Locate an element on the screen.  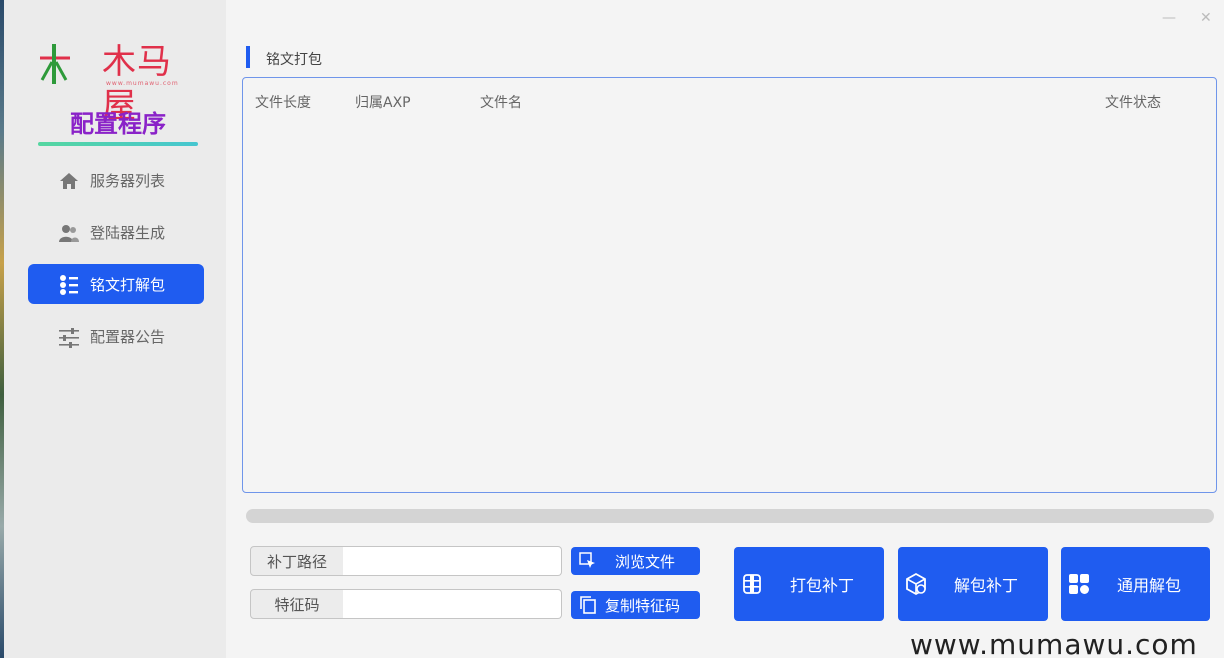
pack-patch-label: 打包补丁 is located at coordinates (822, 585).